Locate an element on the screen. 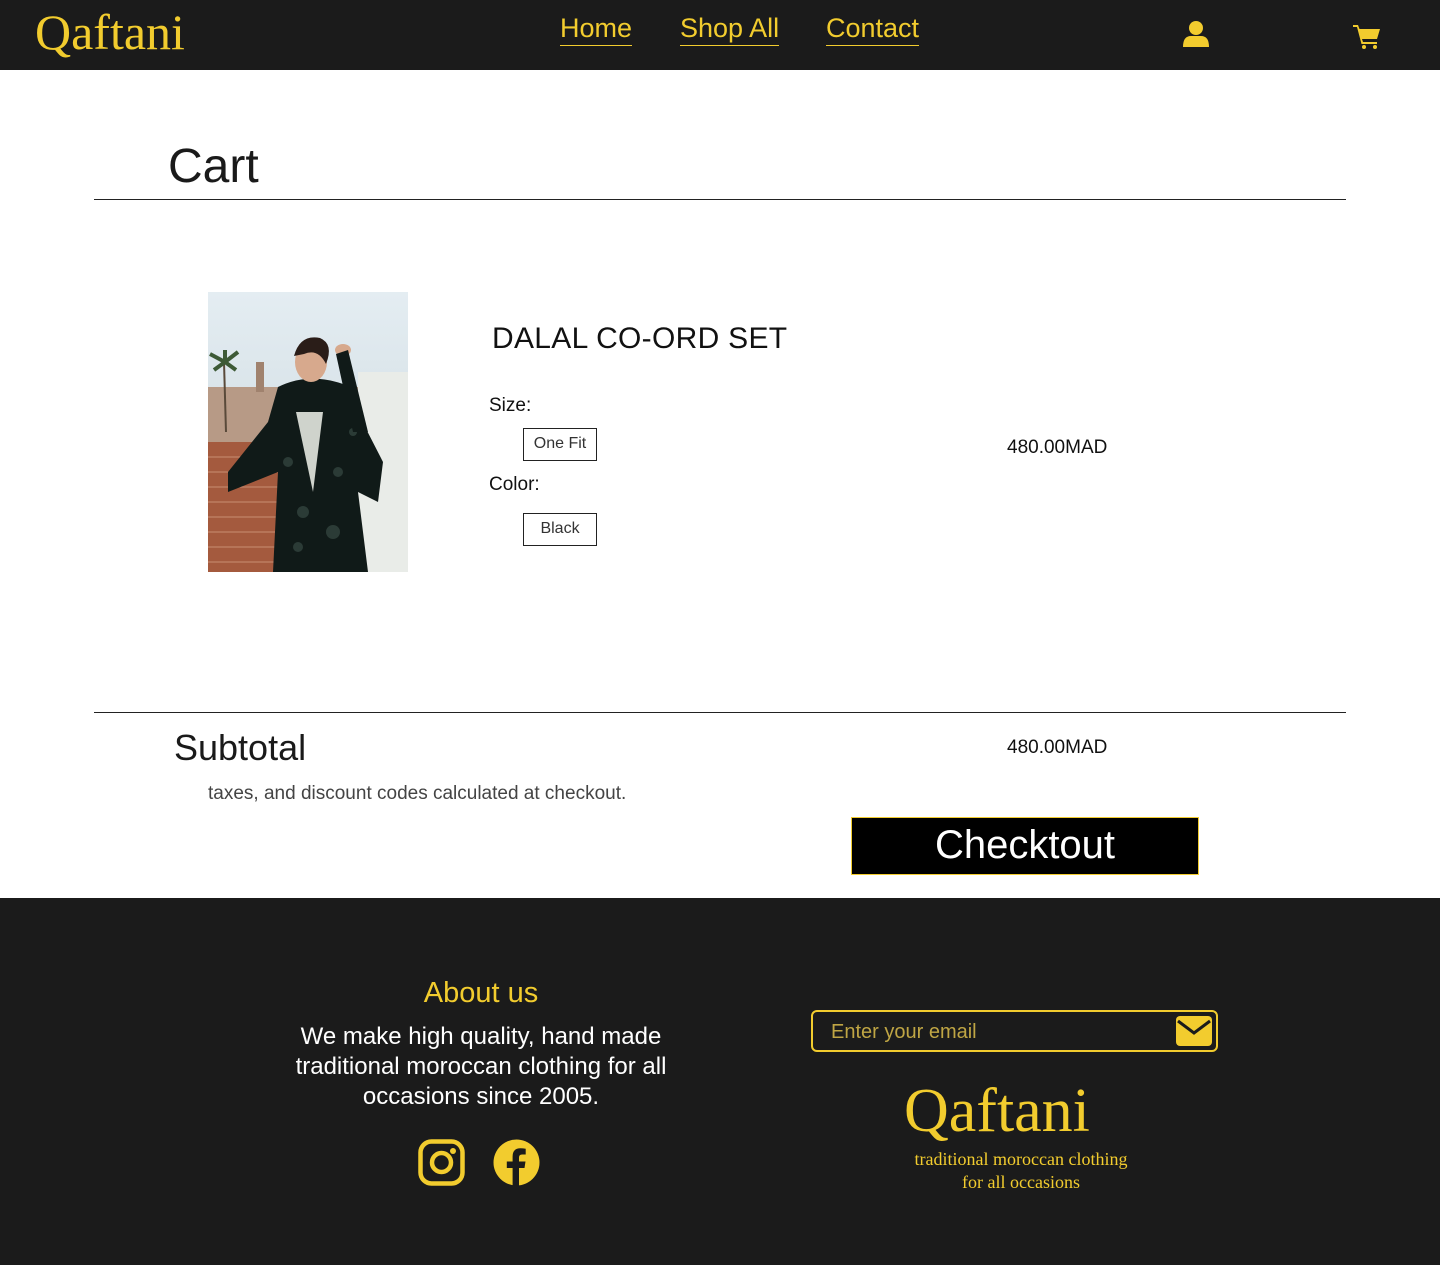 The image size is (1440, 1265). user-icon is located at coordinates (1196, 34).